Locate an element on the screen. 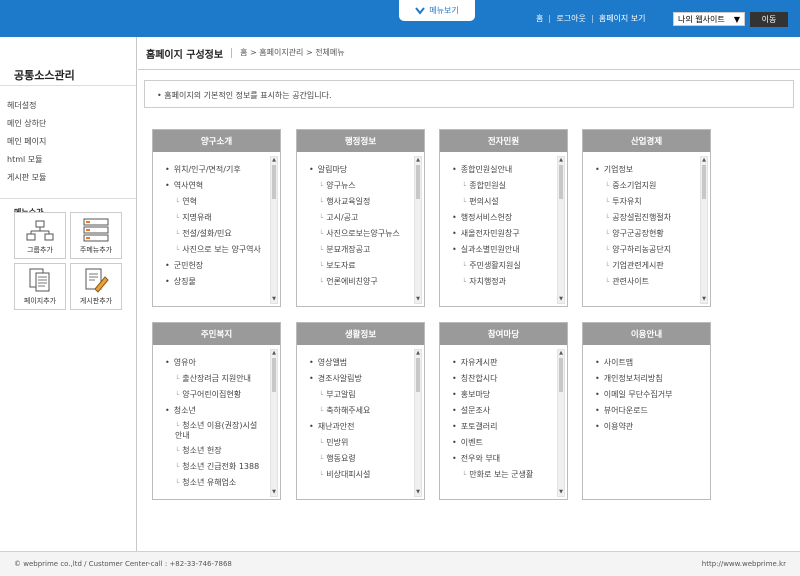 The width and height of the screenshot is (800, 576). menu-box-title: 참여마당 is located at coordinates (503, 334).